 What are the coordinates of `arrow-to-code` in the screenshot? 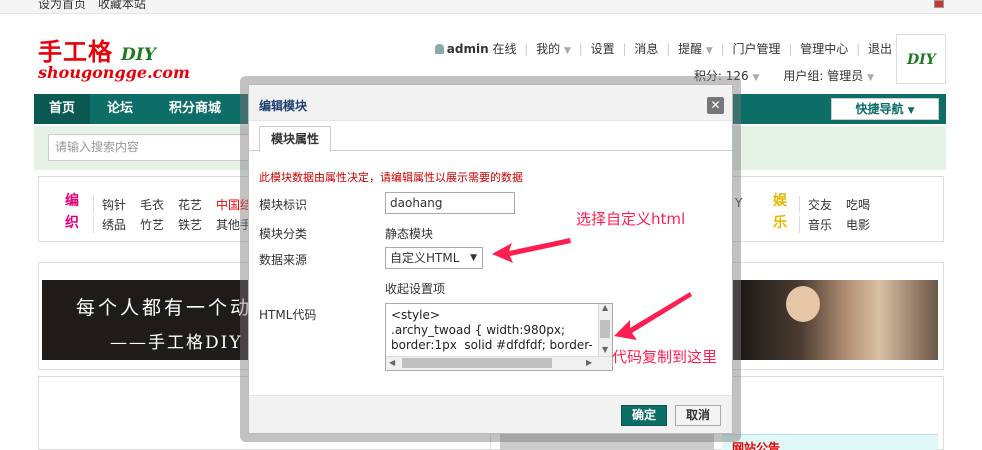 It's located at (653, 316).